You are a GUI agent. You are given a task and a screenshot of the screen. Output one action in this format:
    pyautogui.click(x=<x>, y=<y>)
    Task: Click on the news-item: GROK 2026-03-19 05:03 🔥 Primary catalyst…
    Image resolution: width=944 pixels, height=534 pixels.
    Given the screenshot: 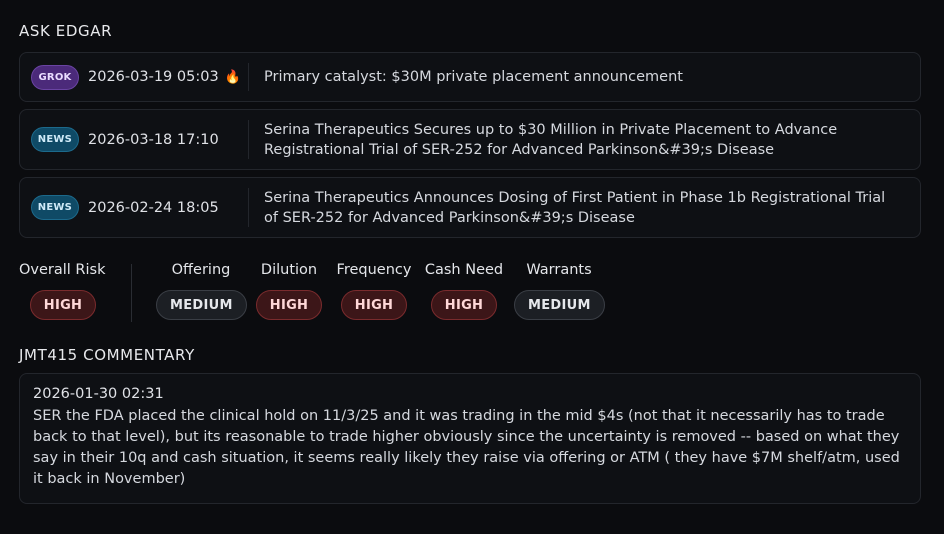 What is the action you would take?
    pyautogui.click(x=470, y=77)
    